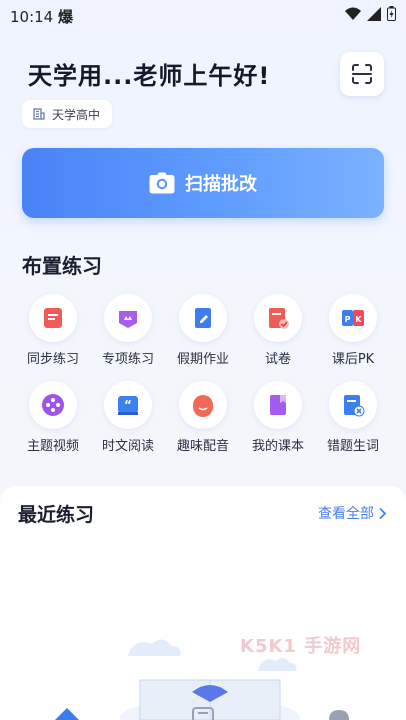 This screenshot has height=720, width=406. I want to click on practice-item: 主题视频, so click(53, 417).